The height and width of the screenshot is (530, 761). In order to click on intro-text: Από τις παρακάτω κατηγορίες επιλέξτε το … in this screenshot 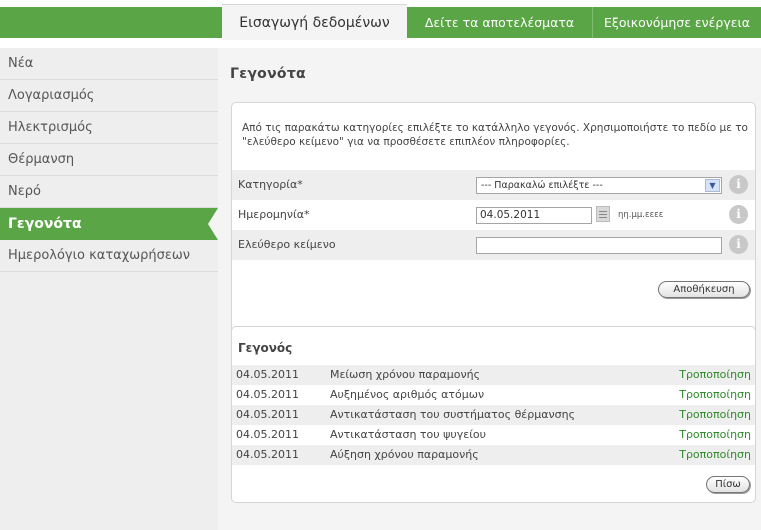, I will do `click(495, 135)`.